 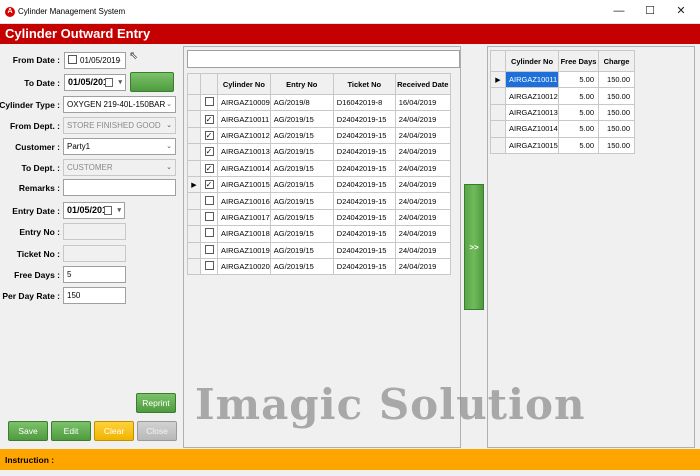 I want to click on column-header-ticket-no: Ticket No, so click(x=364, y=84).